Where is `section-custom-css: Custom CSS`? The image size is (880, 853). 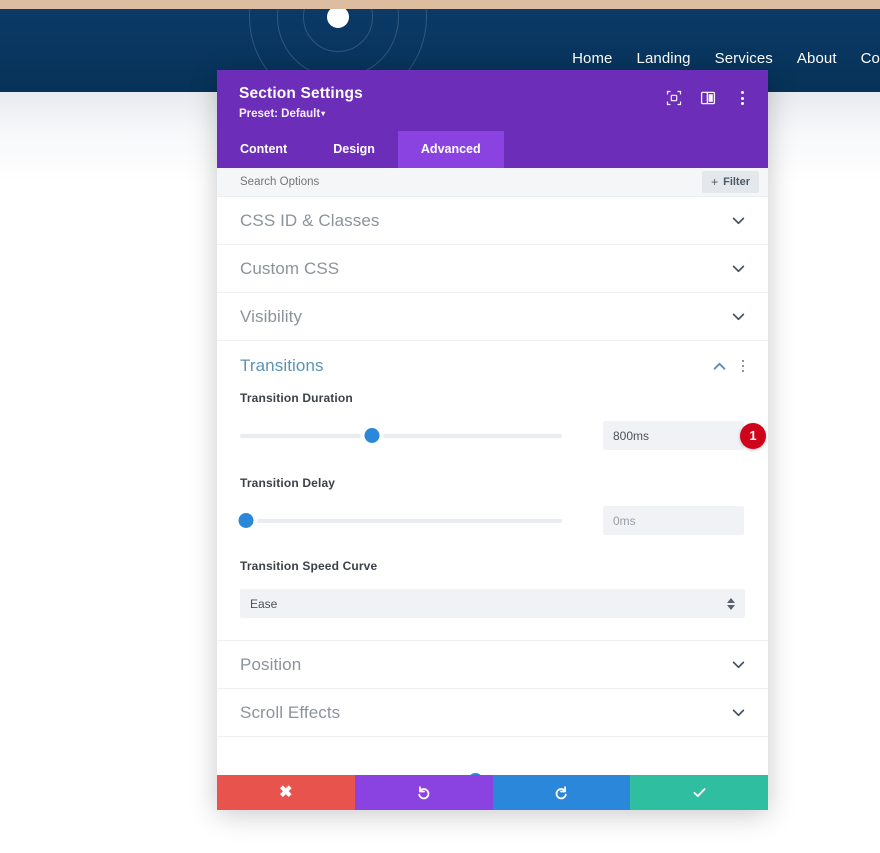 section-custom-css: Custom CSS is located at coordinates (492, 269).